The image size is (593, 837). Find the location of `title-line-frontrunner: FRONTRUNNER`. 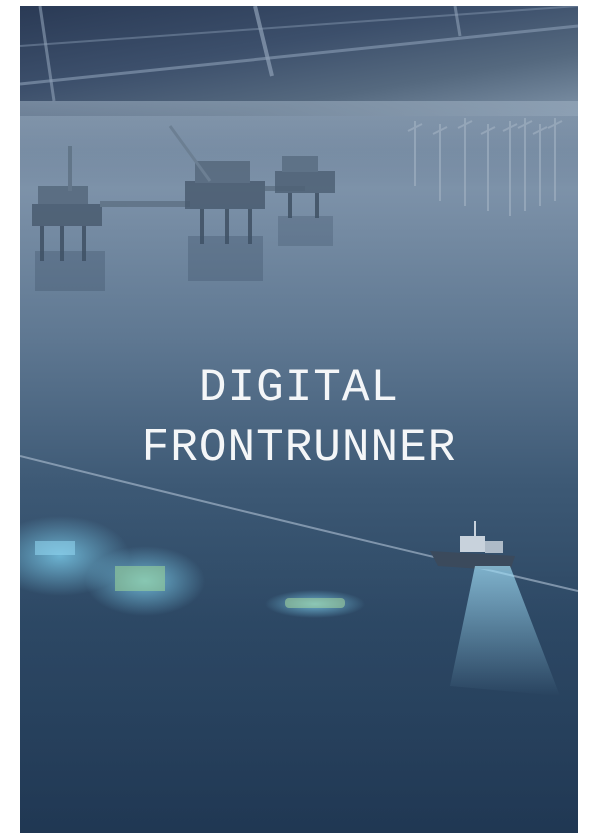

title-line-frontrunner: FRONTRUNNER is located at coordinates (299, 448).